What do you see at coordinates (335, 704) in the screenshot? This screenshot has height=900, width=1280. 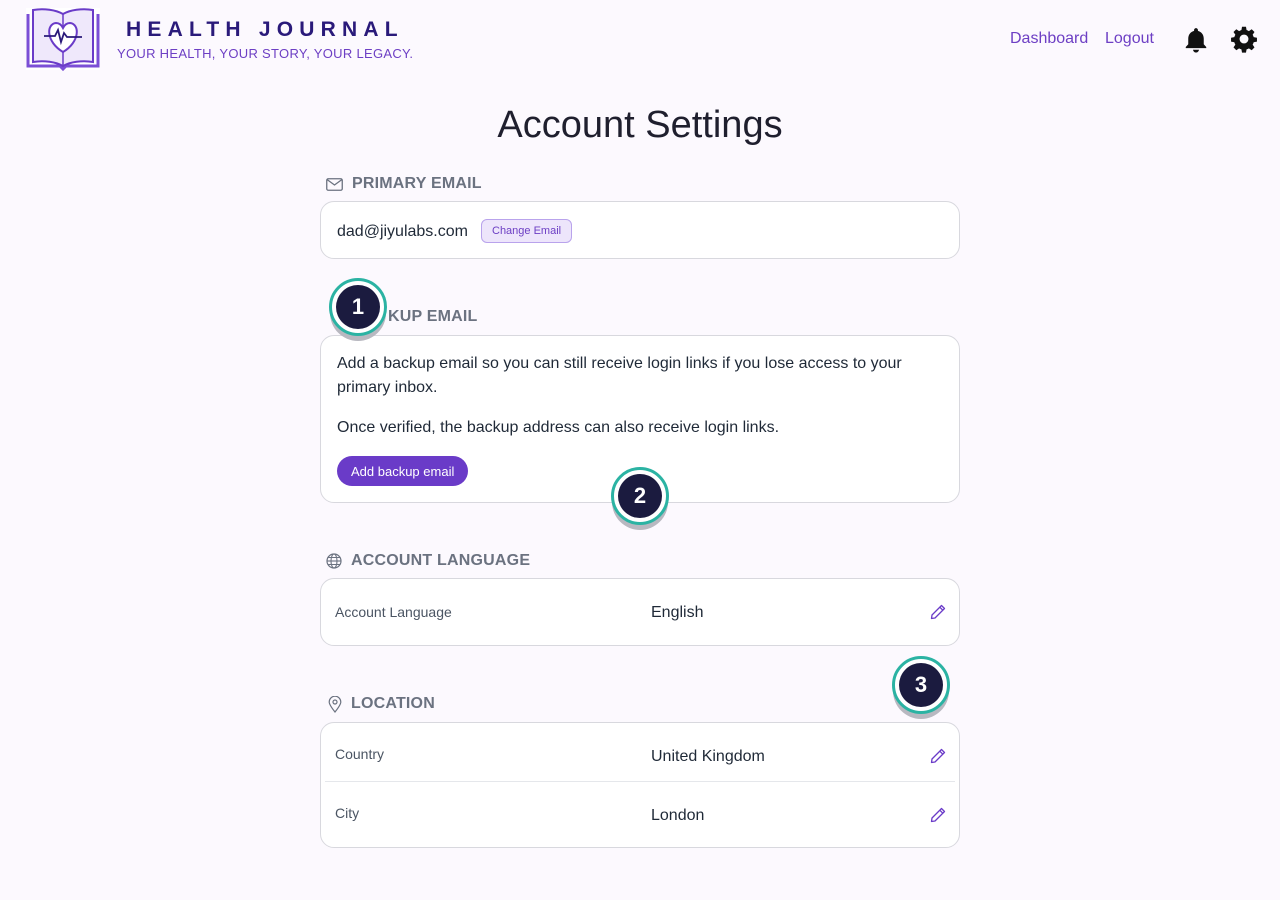 I see `map-pin-icon` at bounding box center [335, 704].